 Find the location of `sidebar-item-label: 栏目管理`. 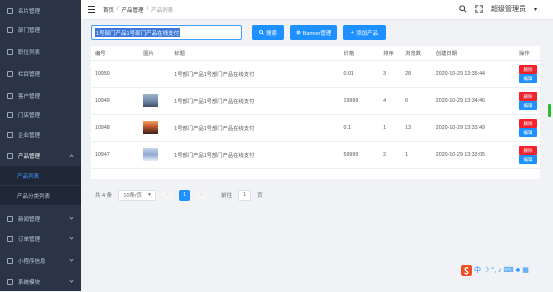

sidebar-item-label: 栏目管理 is located at coordinates (29, 74).